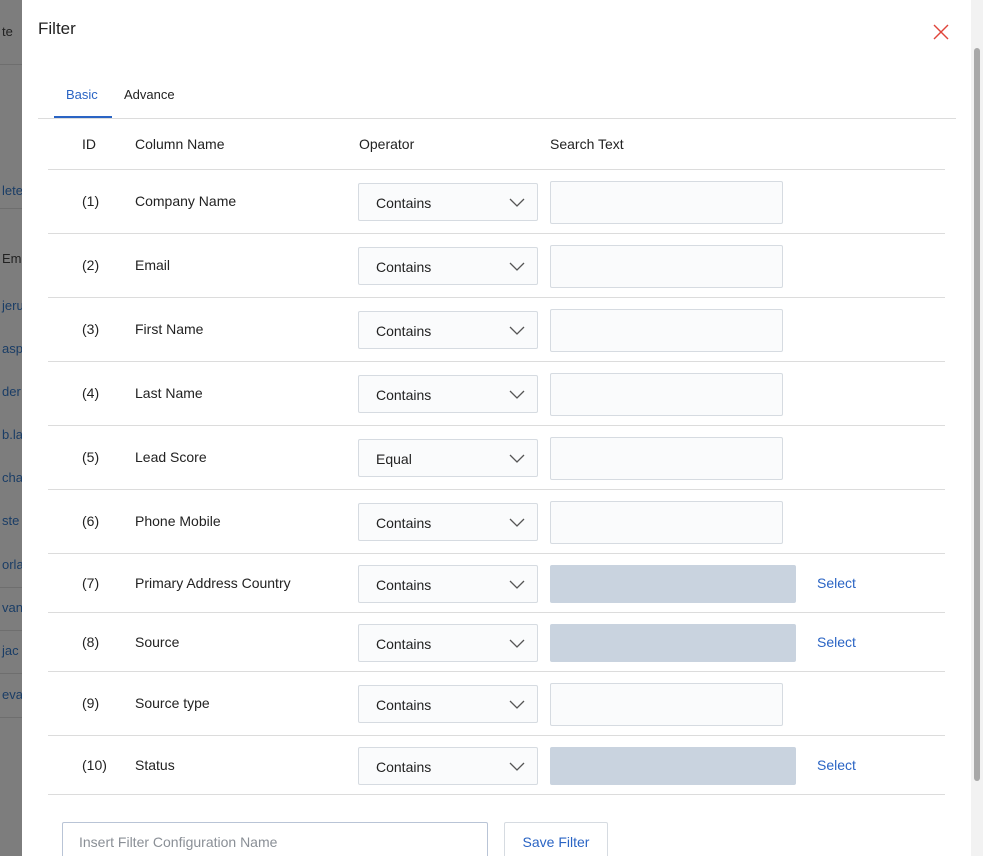 Image resolution: width=983 pixels, height=856 pixels. I want to click on operator-select: Equal, so click(448, 458).